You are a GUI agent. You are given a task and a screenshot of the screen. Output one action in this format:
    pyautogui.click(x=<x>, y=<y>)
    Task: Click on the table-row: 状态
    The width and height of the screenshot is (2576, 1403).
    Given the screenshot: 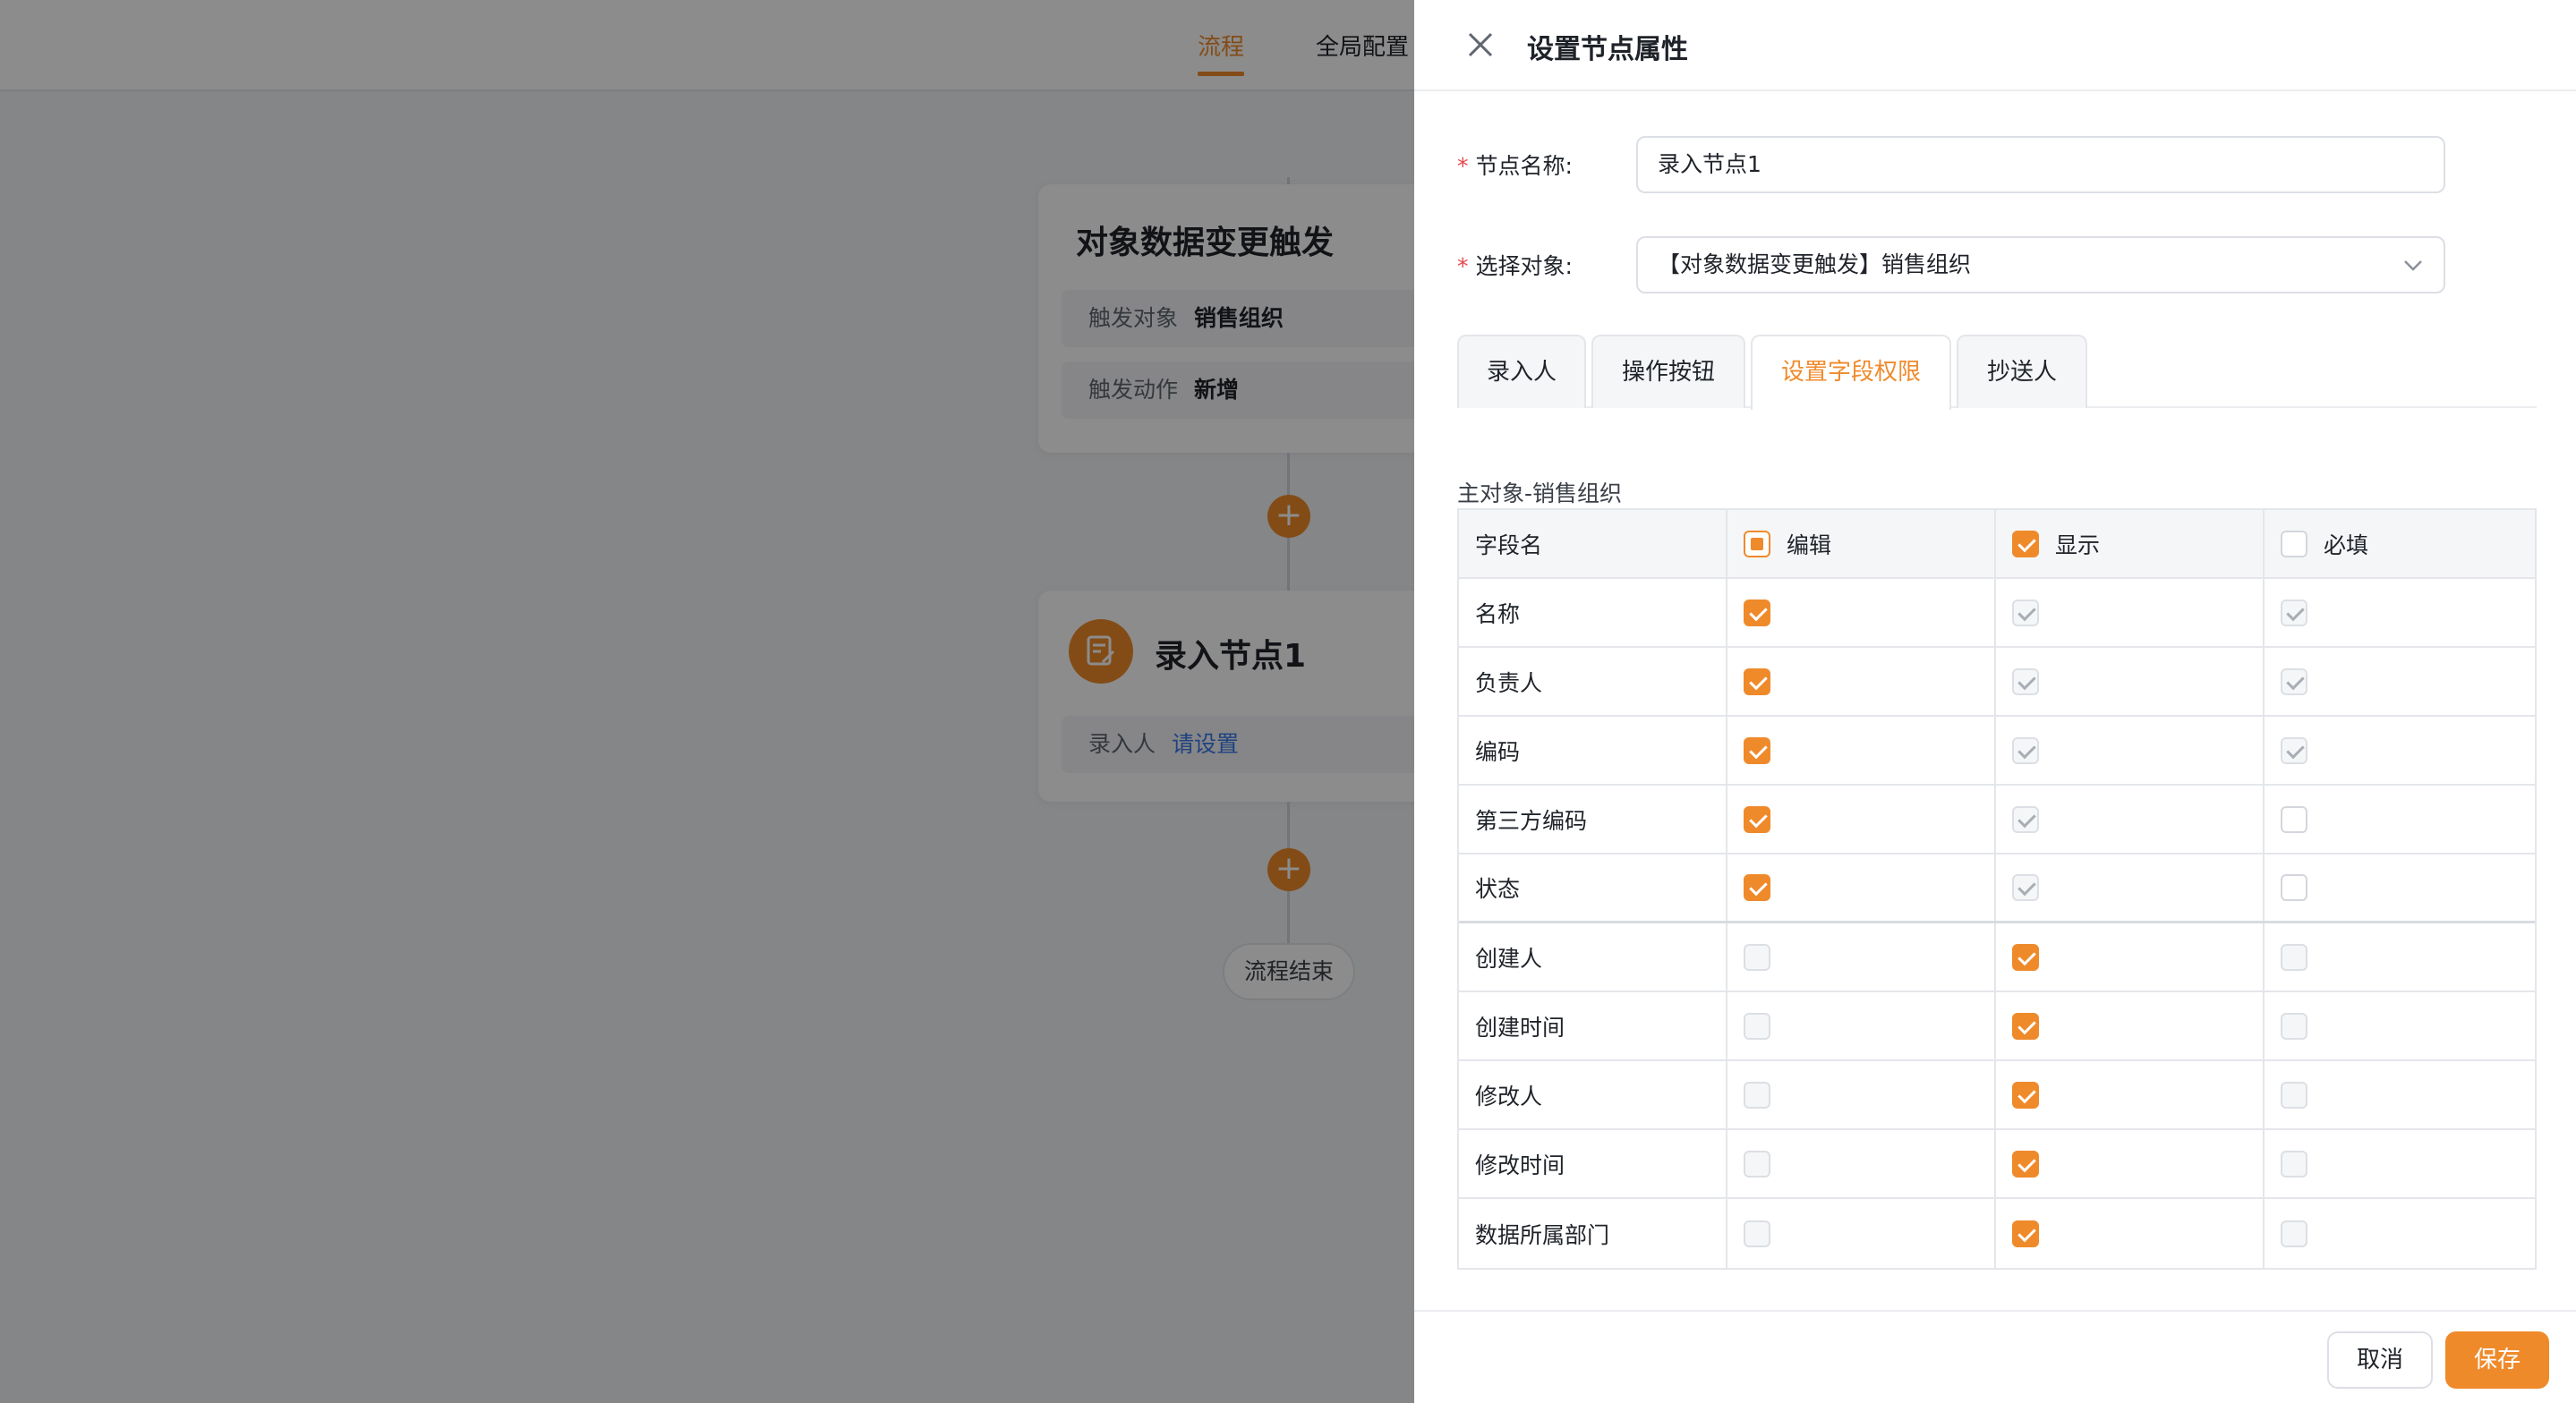 What is the action you would take?
    pyautogui.click(x=1997, y=889)
    